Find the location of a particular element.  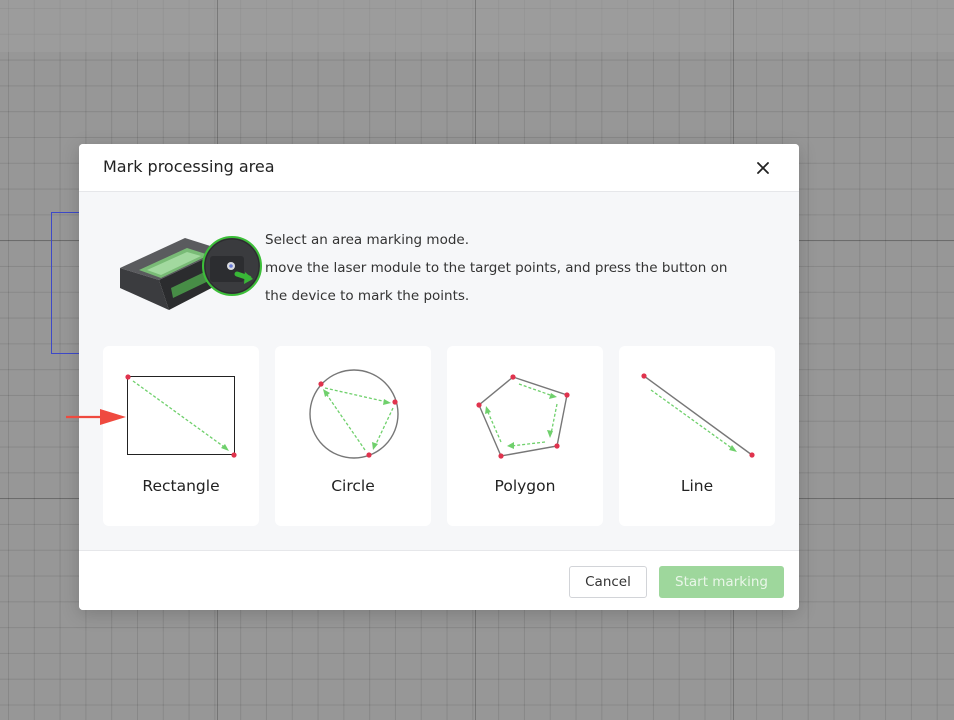

laser-module-icon is located at coordinates (191, 273).